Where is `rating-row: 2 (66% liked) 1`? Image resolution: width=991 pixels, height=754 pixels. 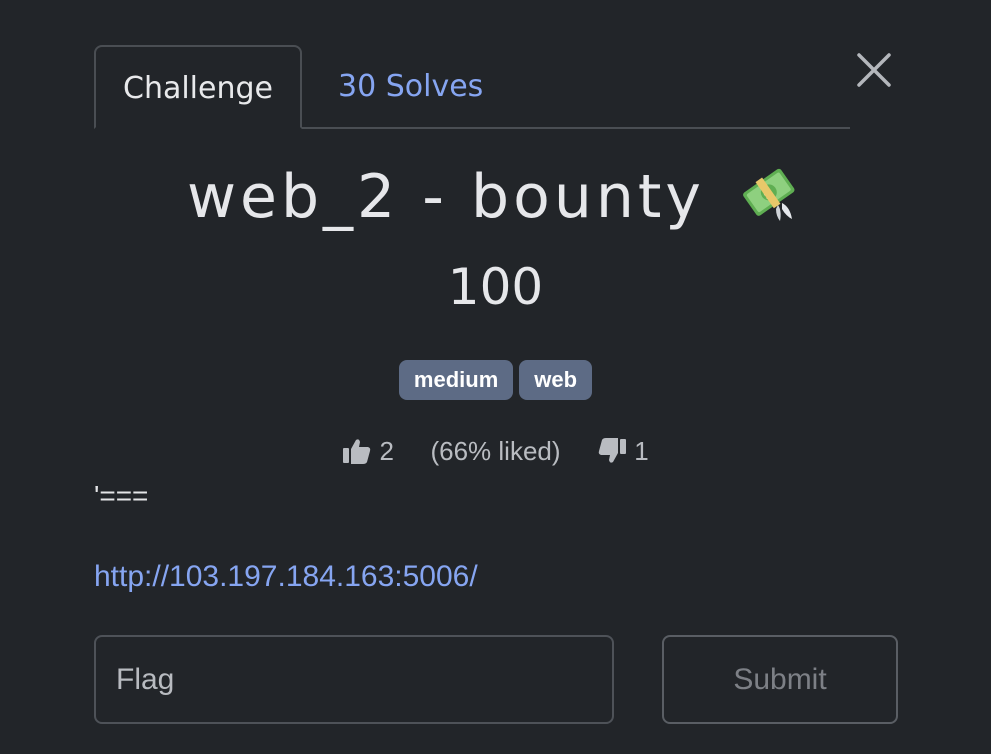 rating-row: 2 (66% liked) 1 is located at coordinates (495, 451).